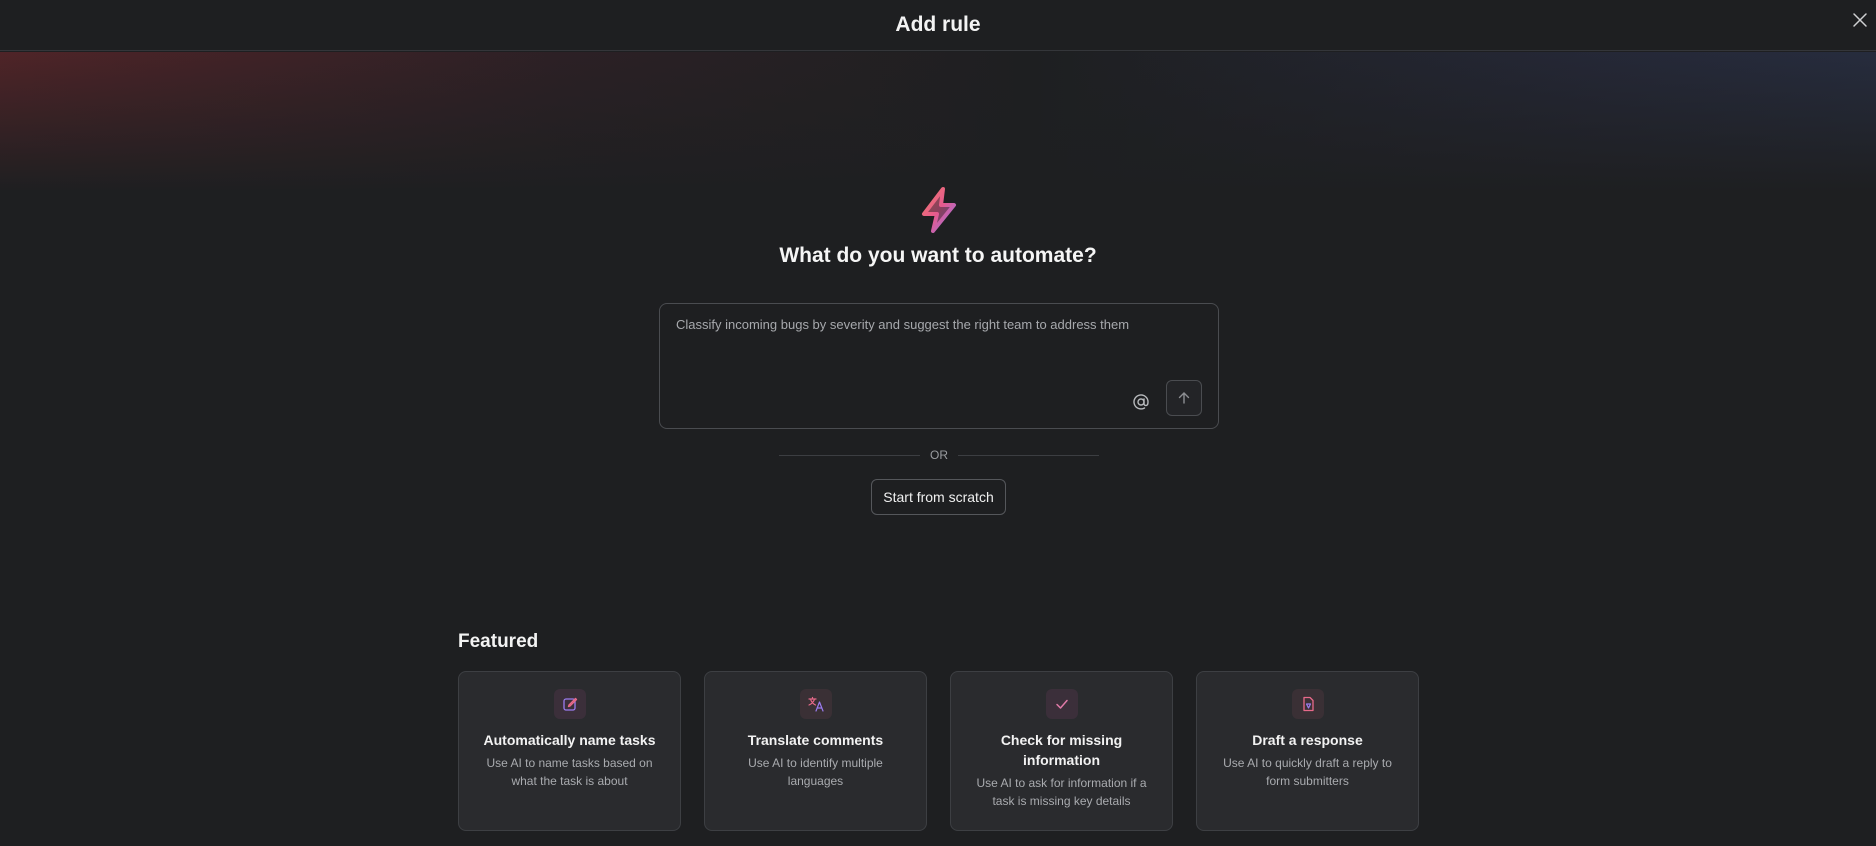 Image resolution: width=1876 pixels, height=846 pixels. I want to click on mention-button, so click(1141, 402).